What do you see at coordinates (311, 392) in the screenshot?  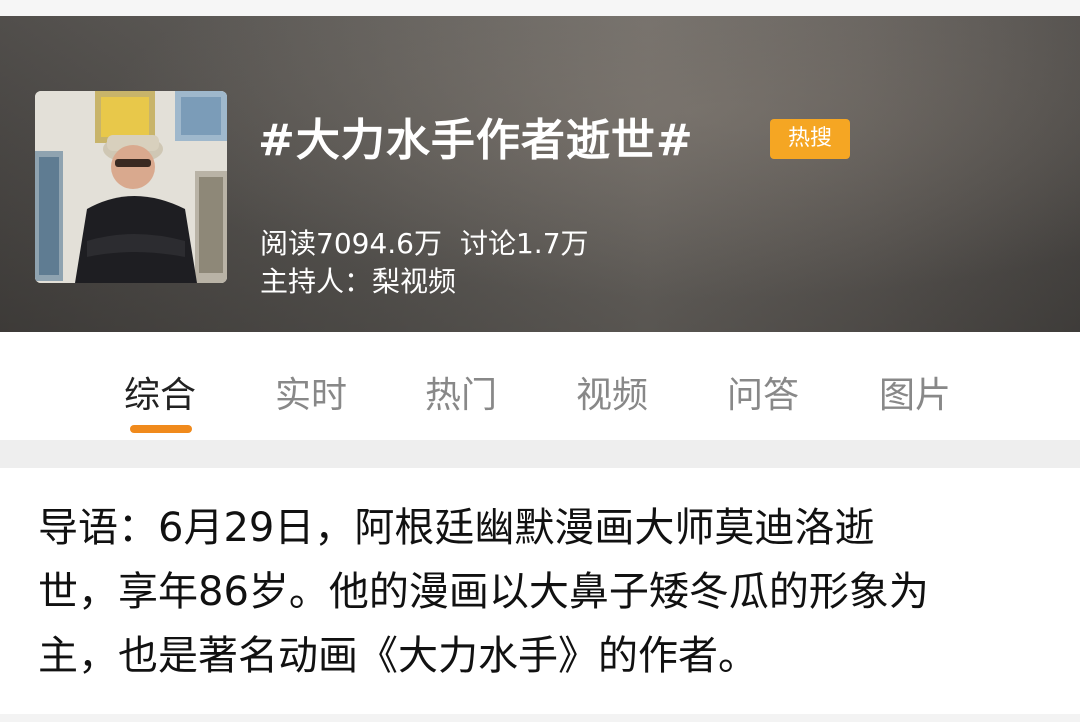 I see `tab-realtime: 实时` at bounding box center [311, 392].